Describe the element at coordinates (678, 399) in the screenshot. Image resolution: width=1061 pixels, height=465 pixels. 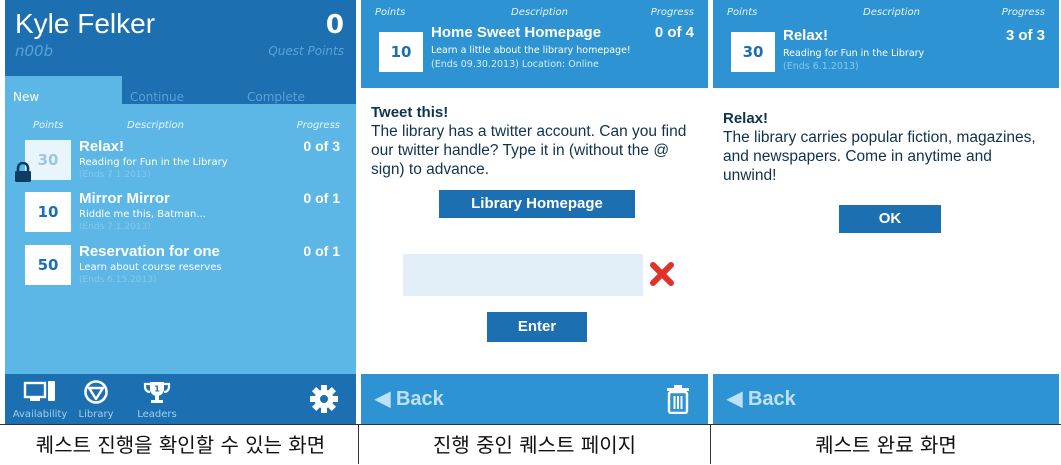
I see `trash-icon` at that location.